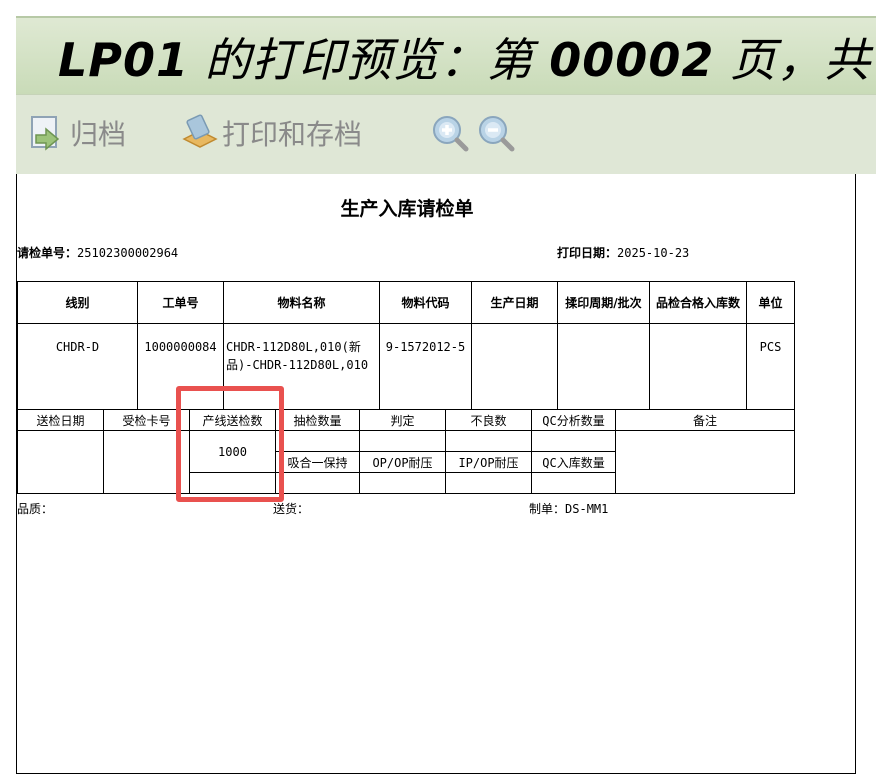  I want to click on archive-icon, so click(48, 133).